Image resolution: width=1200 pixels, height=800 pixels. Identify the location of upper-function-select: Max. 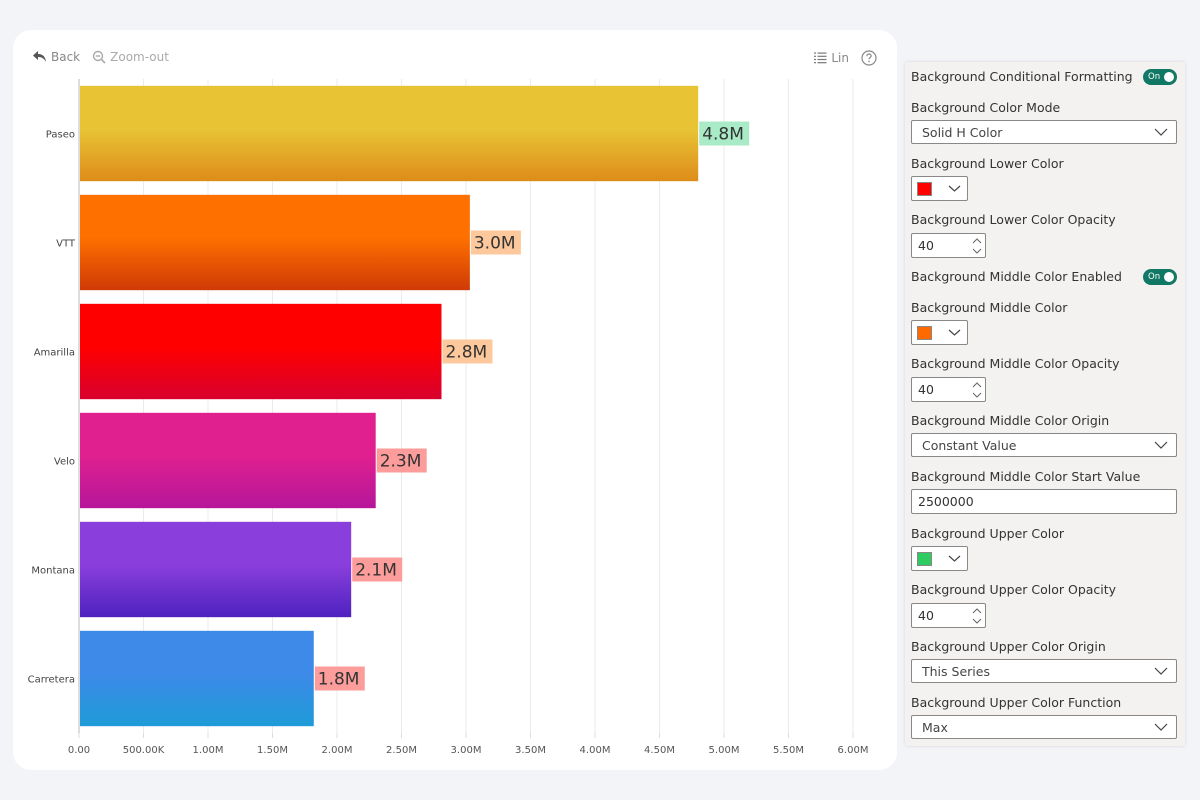
(1044, 727).